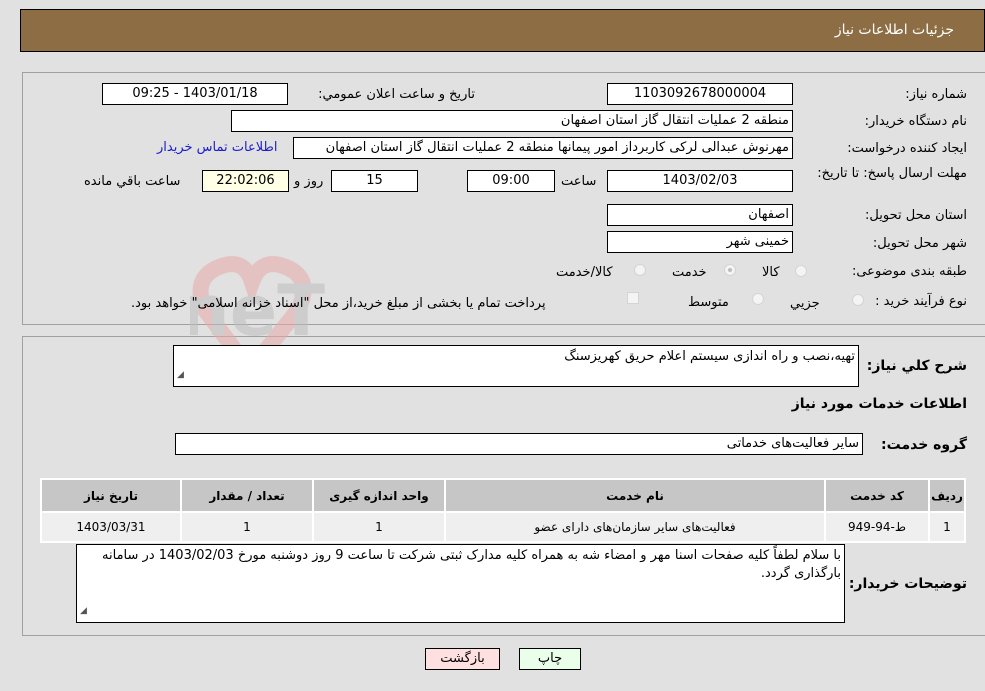 The image size is (985, 691). I want to click on page-header: جزئیات اطلاعات نیاز, so click(502, 30).